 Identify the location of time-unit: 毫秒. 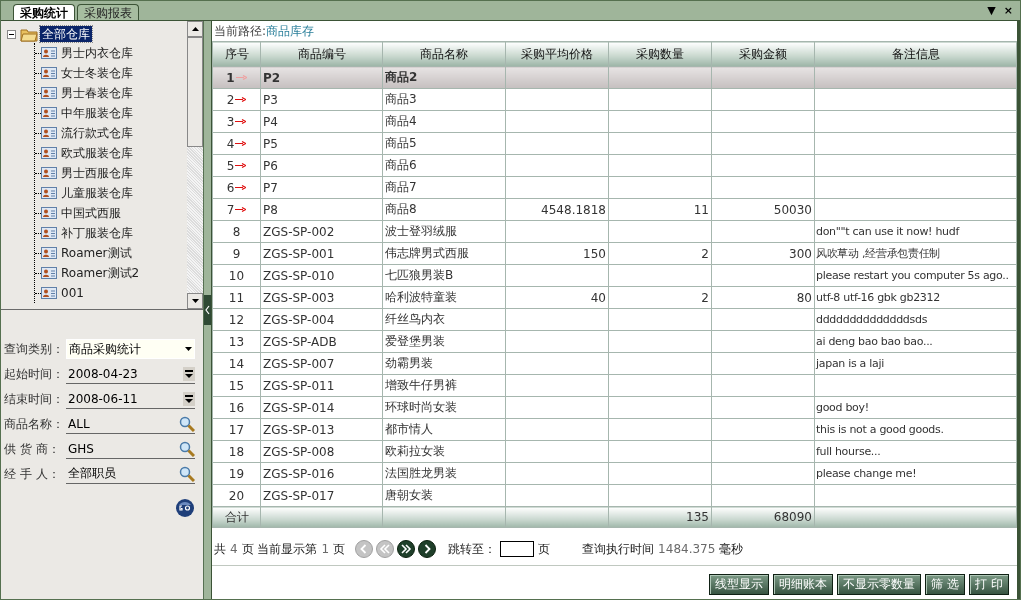
(731, 549).